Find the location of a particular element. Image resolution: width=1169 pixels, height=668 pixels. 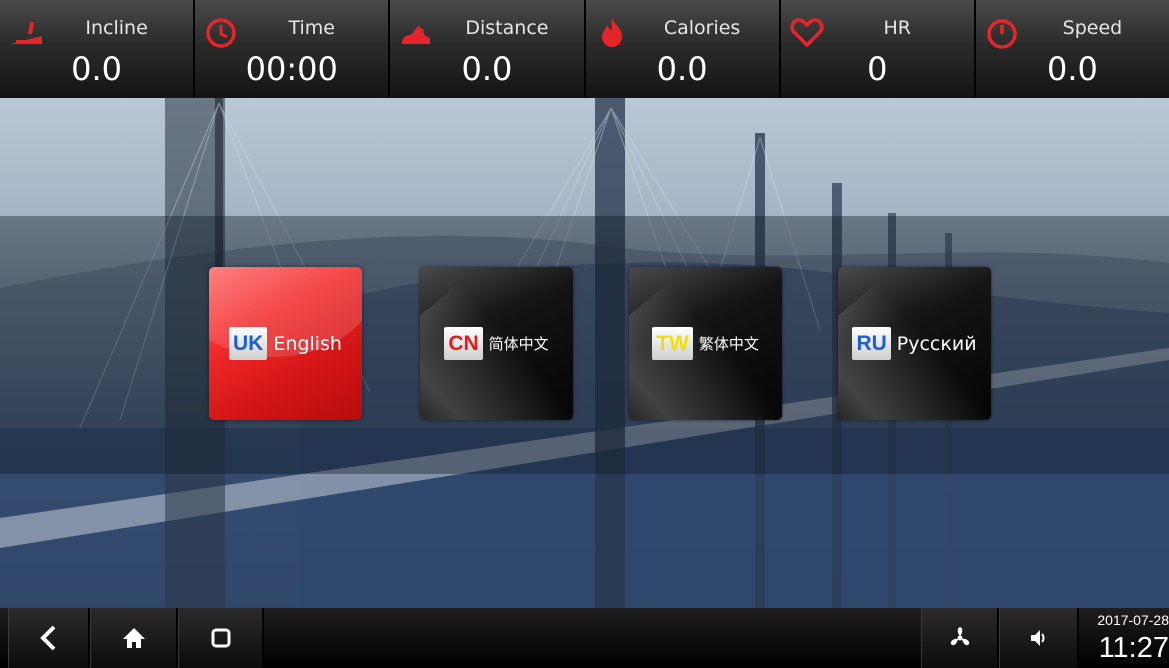

language-label: Русский is located at coordinates (936, 343).